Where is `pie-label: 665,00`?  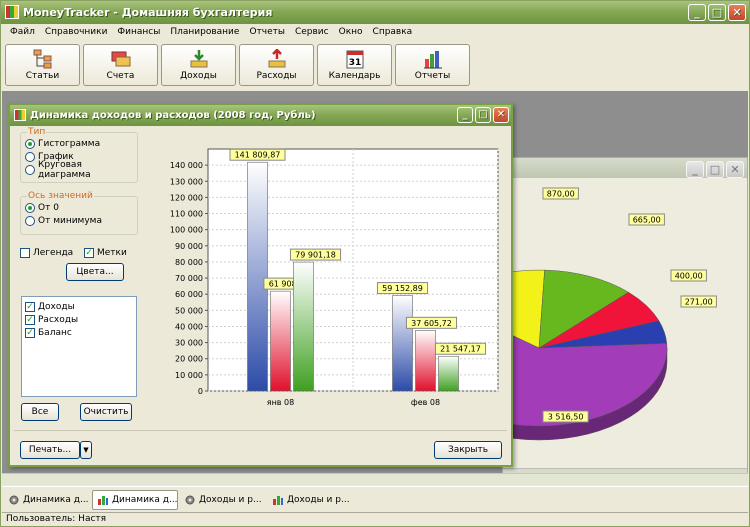
pie-label: 665,00 is located at coordinates (647, 220).